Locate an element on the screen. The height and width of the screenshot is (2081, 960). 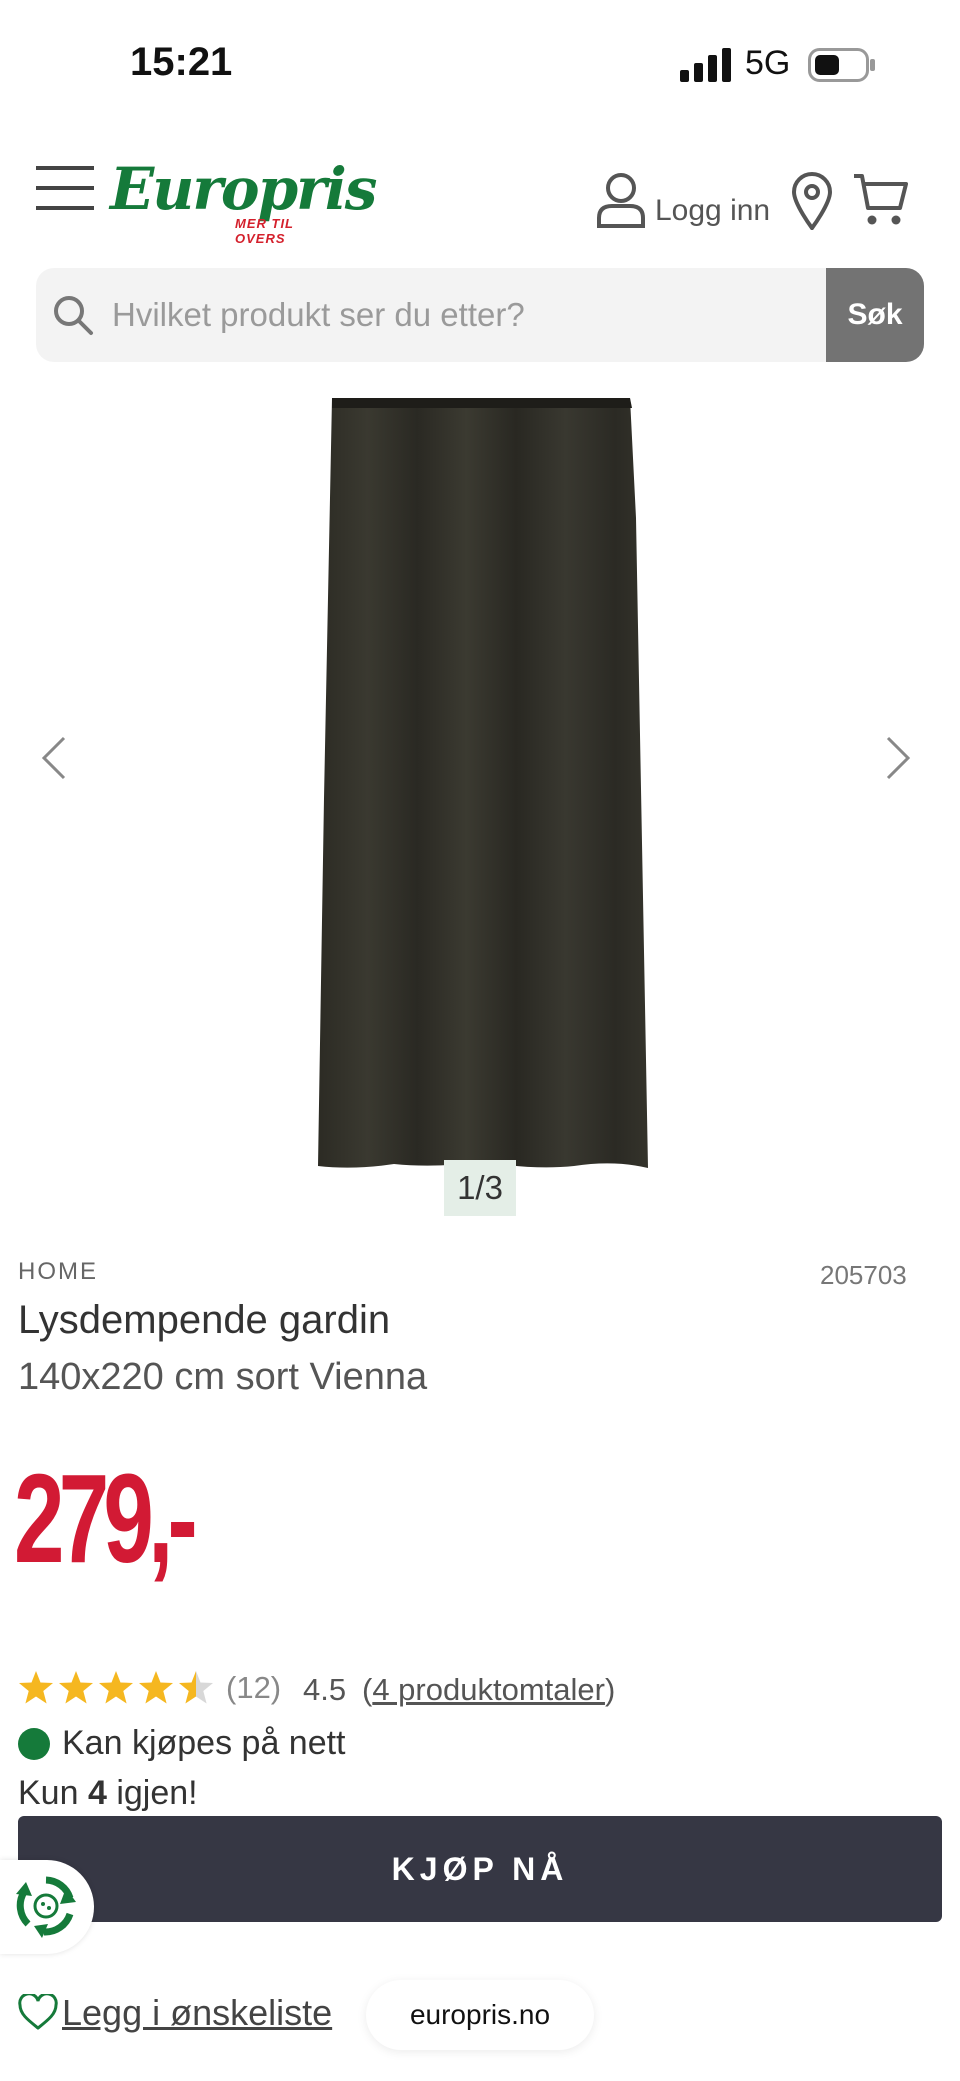
search-bar: Søk is located at coordinates (480, 315).